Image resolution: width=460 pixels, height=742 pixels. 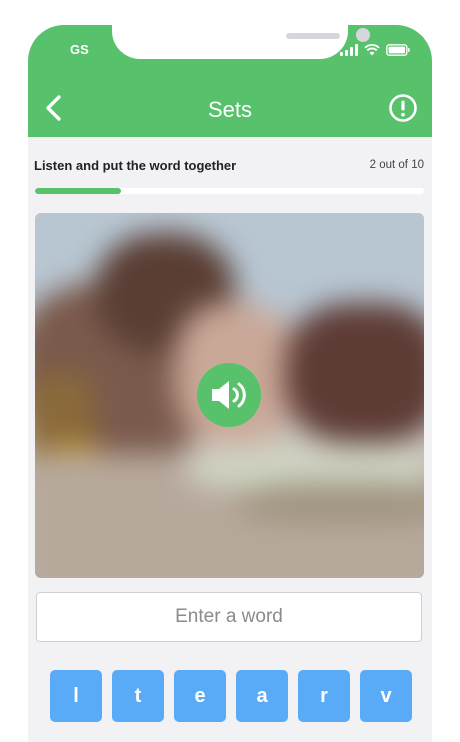 What do you see at coordinates (78, 191) in the screenshot?
I see `progress-bar-fill` at bounding box center [78, 191].